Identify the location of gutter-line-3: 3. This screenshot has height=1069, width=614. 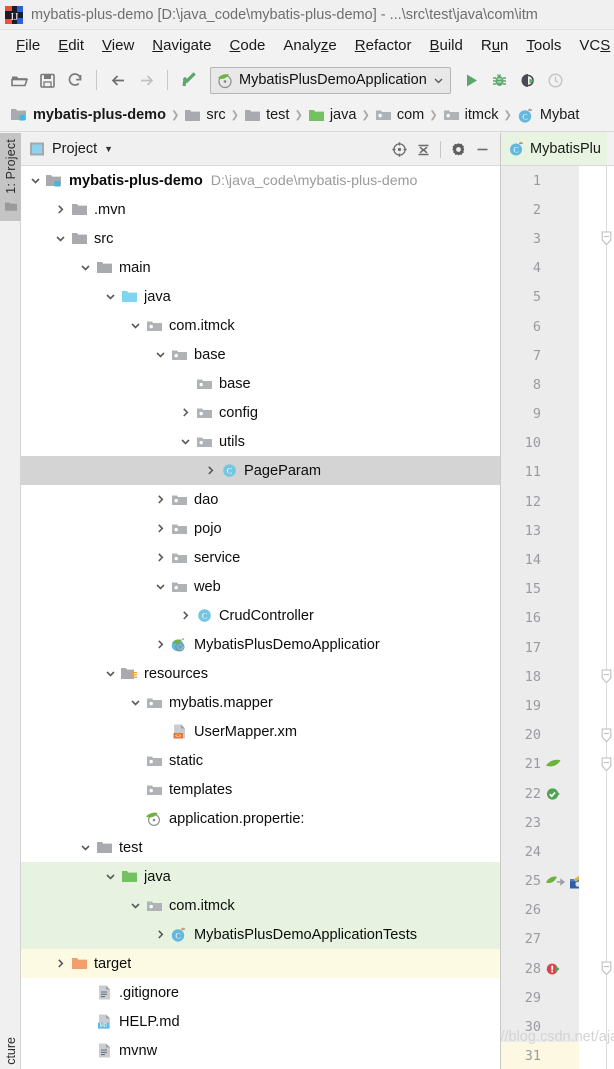
(540, 238).